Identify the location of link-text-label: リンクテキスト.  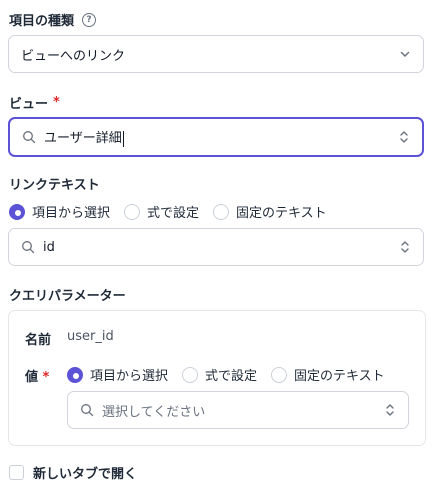
(54, 185).